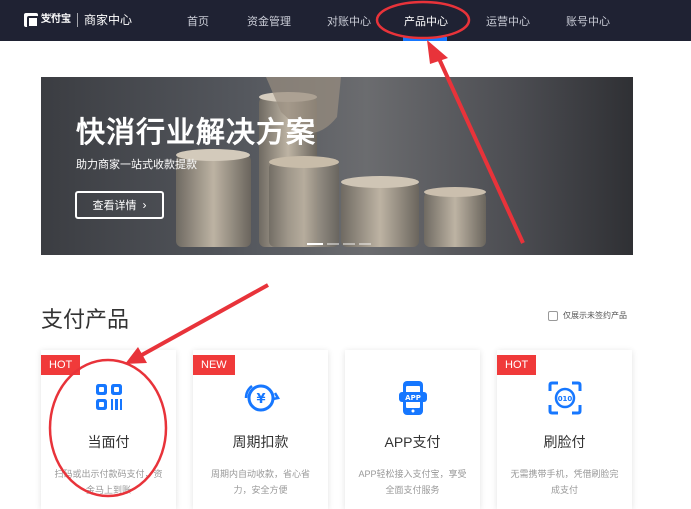  Describe the element at coordinates (564, 482) in the screenshot. I see `product-description: 无需携带手机，凭借刷脸完成支付` at that location.